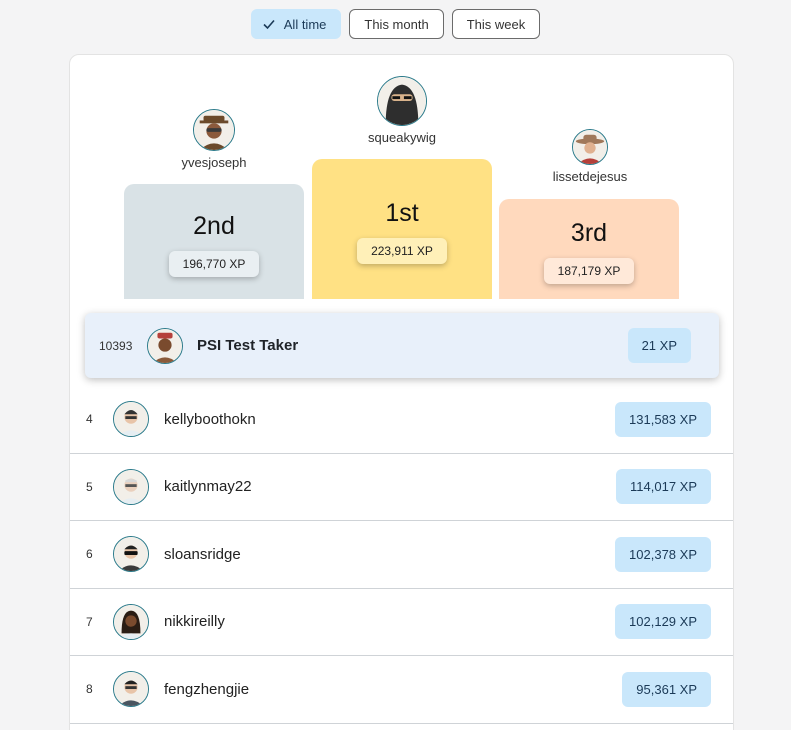 The image size is (791, 730). I want to click on filter-label: This month, so click(396, 24).